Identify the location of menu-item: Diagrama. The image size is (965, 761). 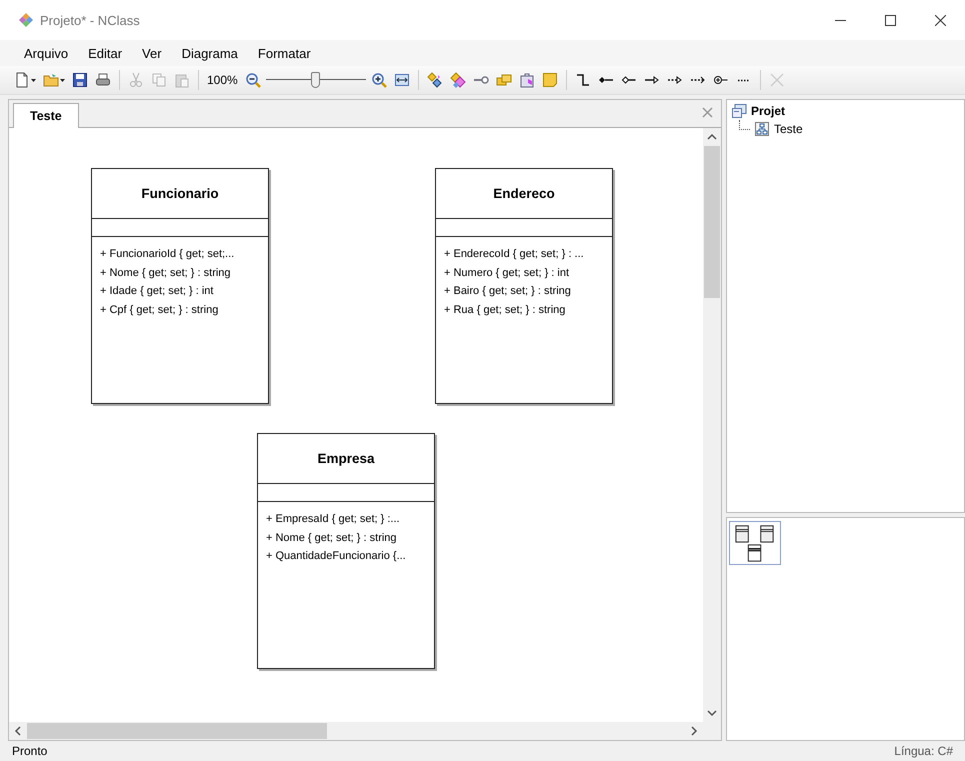
(210, 53).